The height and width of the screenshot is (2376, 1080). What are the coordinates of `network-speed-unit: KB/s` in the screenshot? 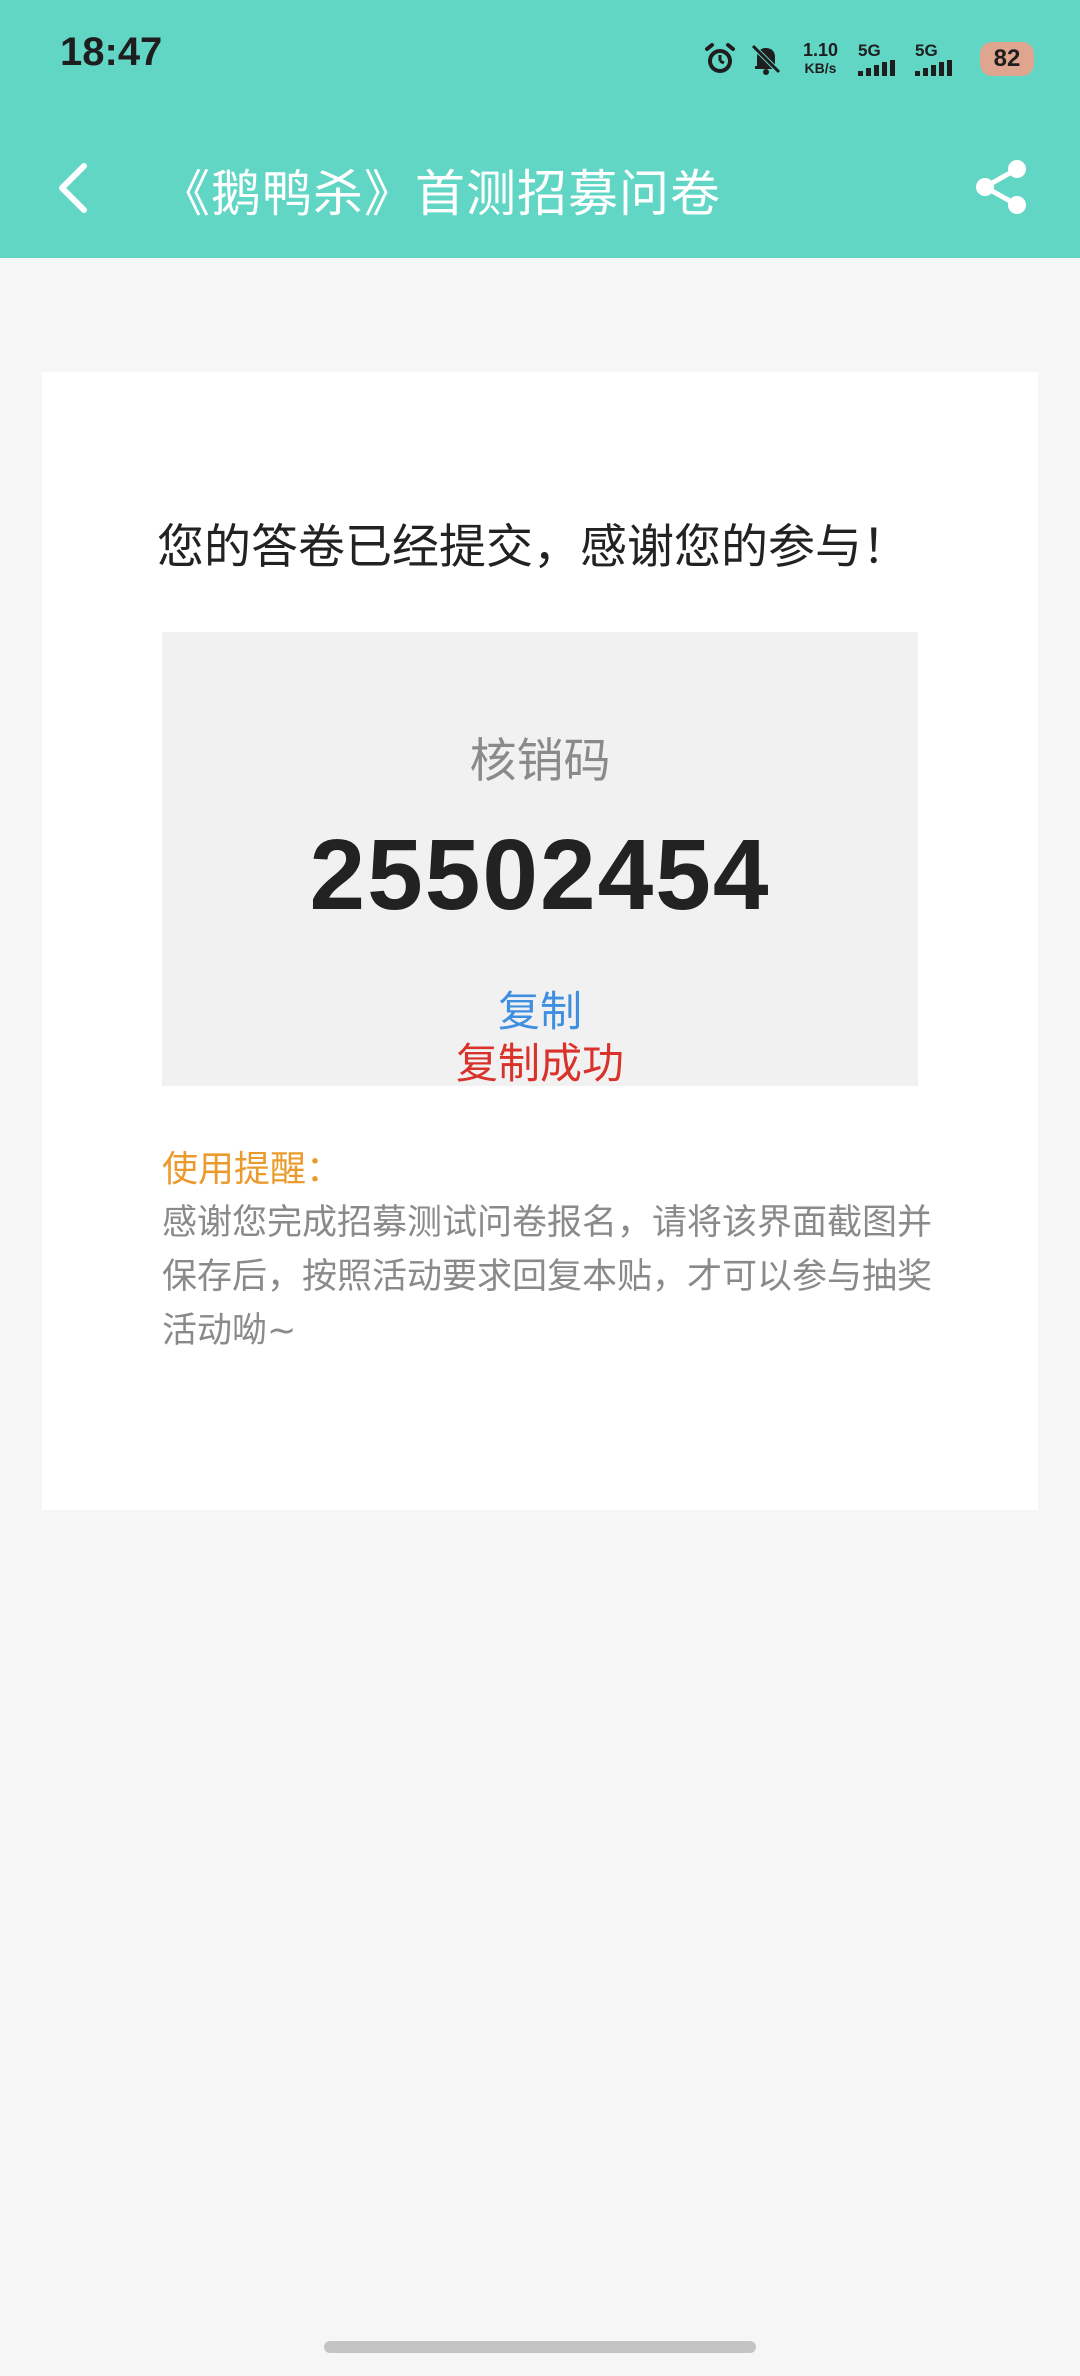 It's located at (820, 68).